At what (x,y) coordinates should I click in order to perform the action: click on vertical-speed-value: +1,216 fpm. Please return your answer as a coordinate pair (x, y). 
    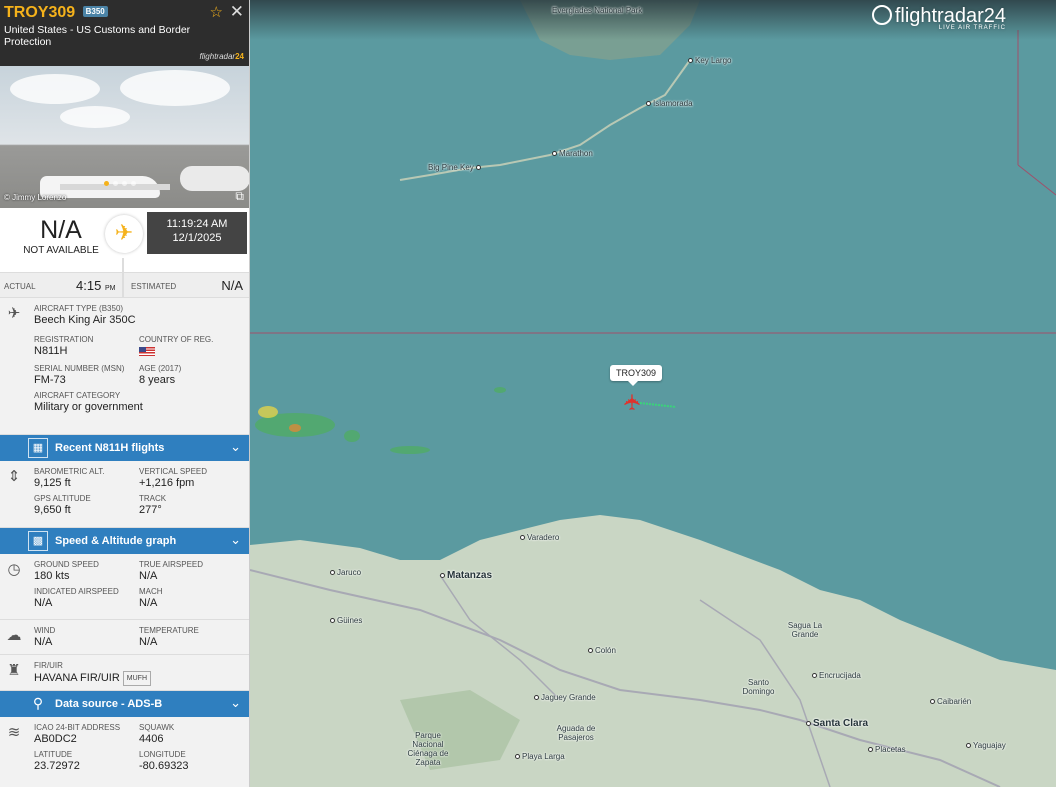
    Looking at the image, I should click on (167, 483).